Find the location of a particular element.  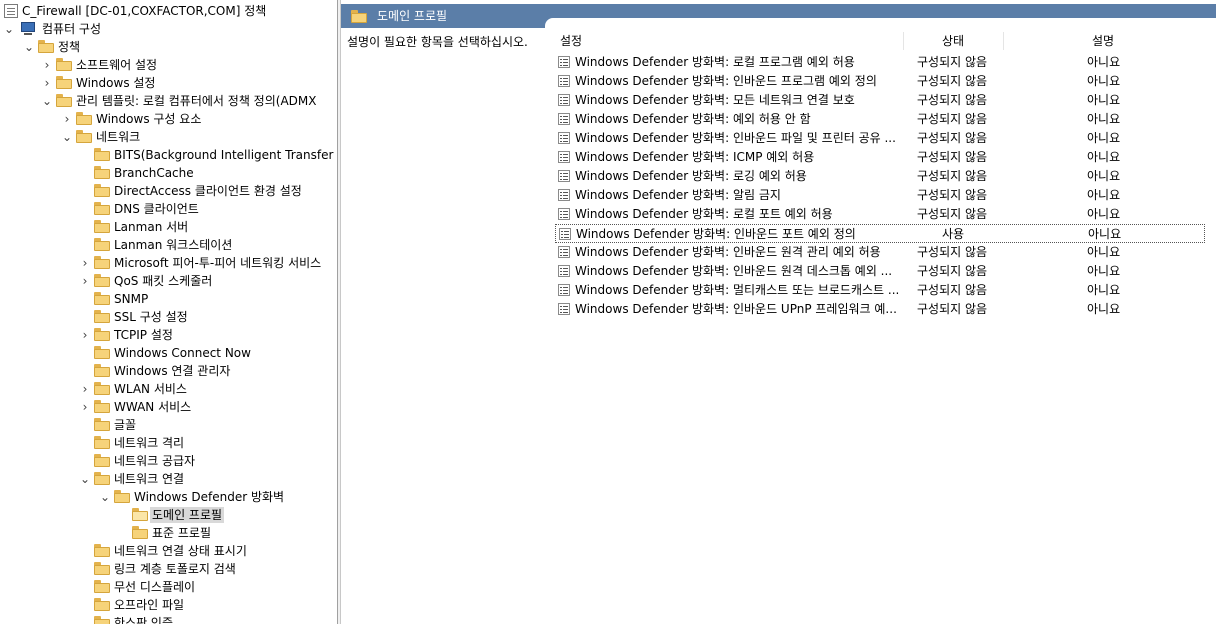

tree-node: › QoS 패킷 스케줄러 is located at coordinates (168, 281).